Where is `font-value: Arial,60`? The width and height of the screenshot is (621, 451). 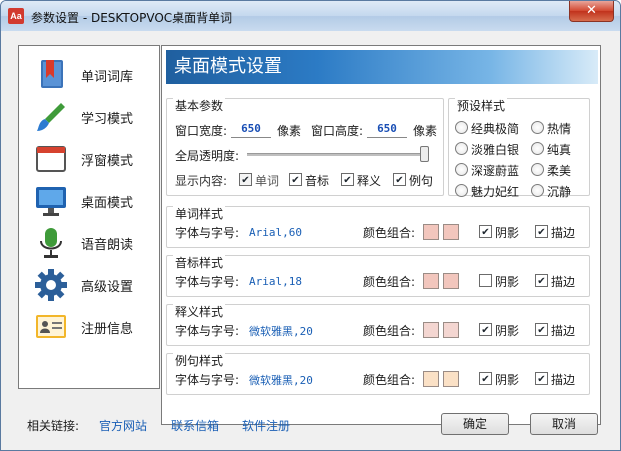
font-value: Arial,60 is located at coordinates (275, 232).